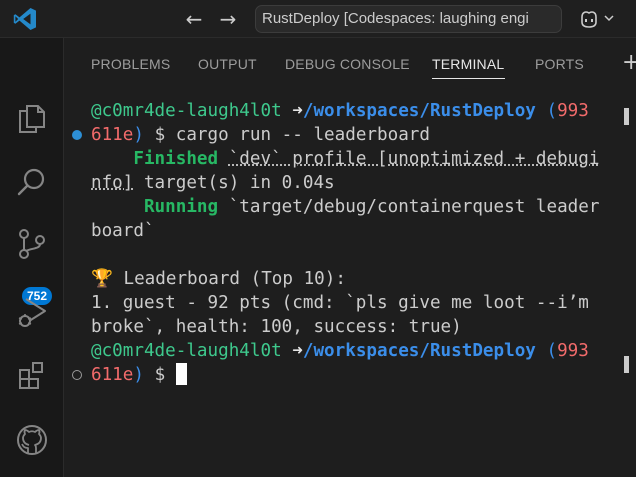  I want to click on running-label: Running, so click(181, 207).